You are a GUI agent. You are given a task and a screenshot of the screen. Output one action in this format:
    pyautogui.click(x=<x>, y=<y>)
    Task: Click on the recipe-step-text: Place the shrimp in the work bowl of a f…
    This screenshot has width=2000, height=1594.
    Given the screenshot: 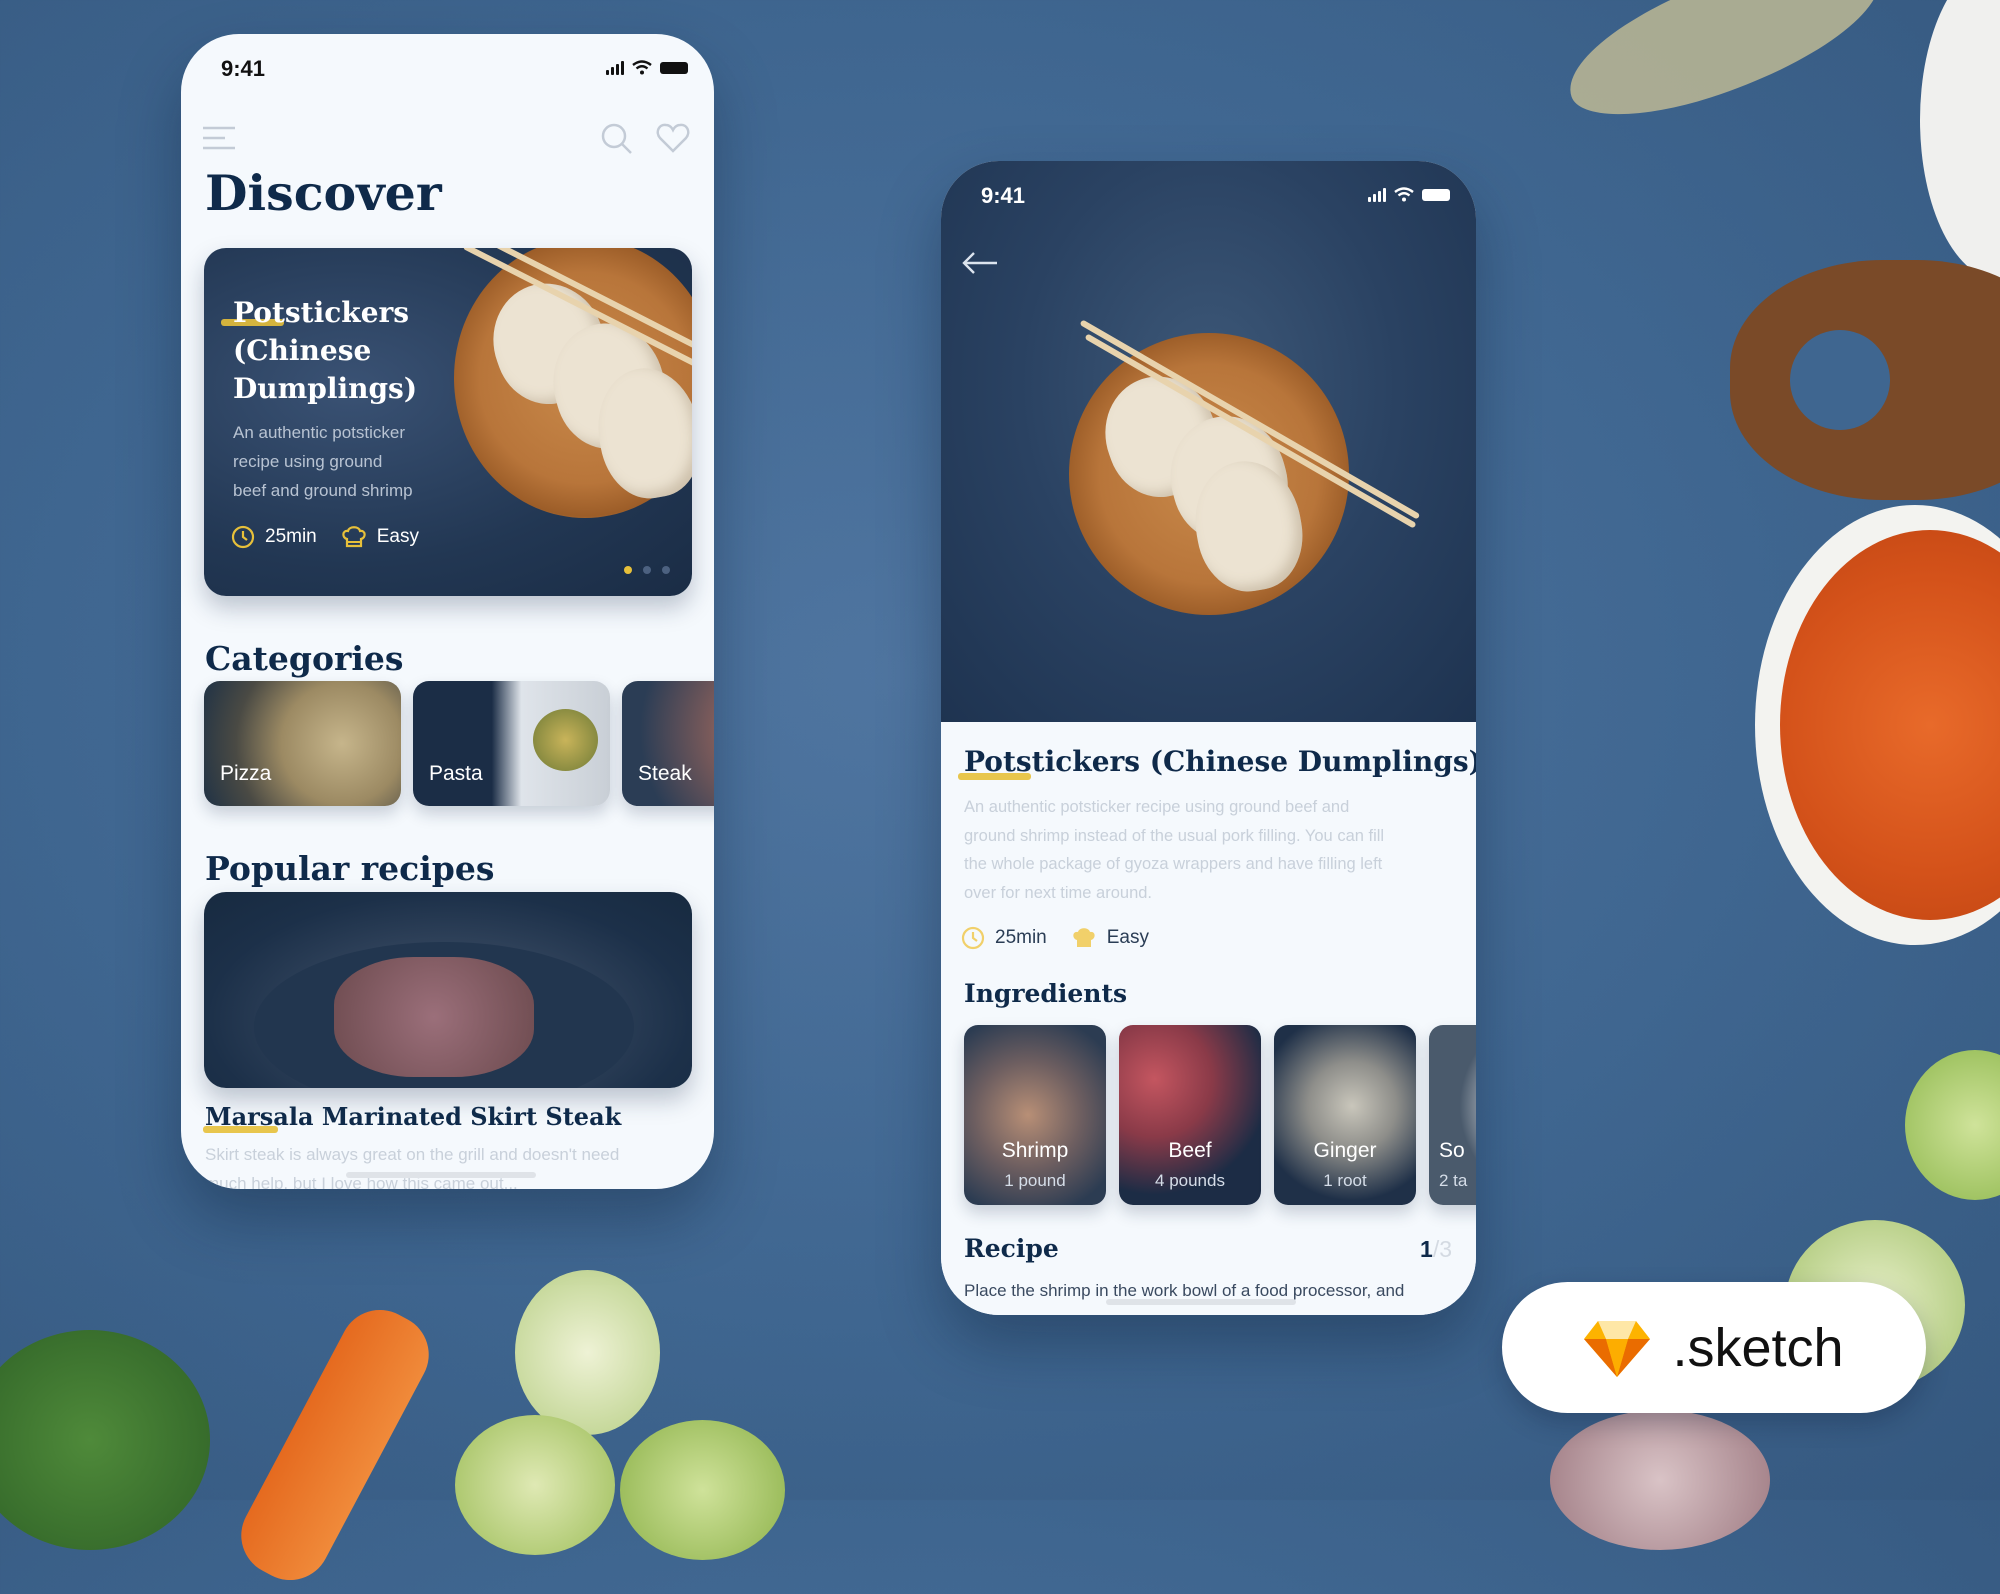 What is the action you would take?
    pyautogui.click(x=1184, y=1290)
    